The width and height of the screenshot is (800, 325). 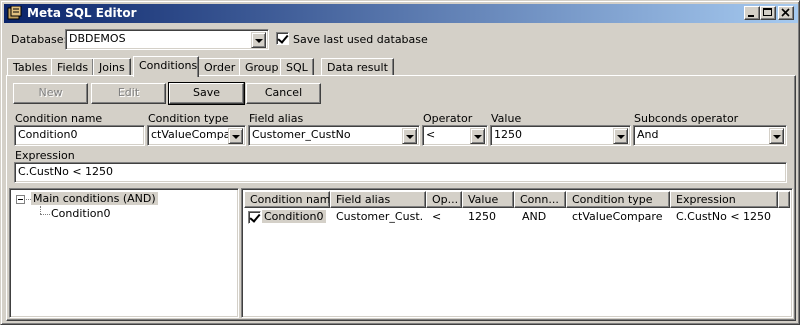 What do you see at coordinates (124, 253) in the screenshot?
I see `conditions-tree: Main conditions (AND) Condition0` at bounding box center [124, 253].